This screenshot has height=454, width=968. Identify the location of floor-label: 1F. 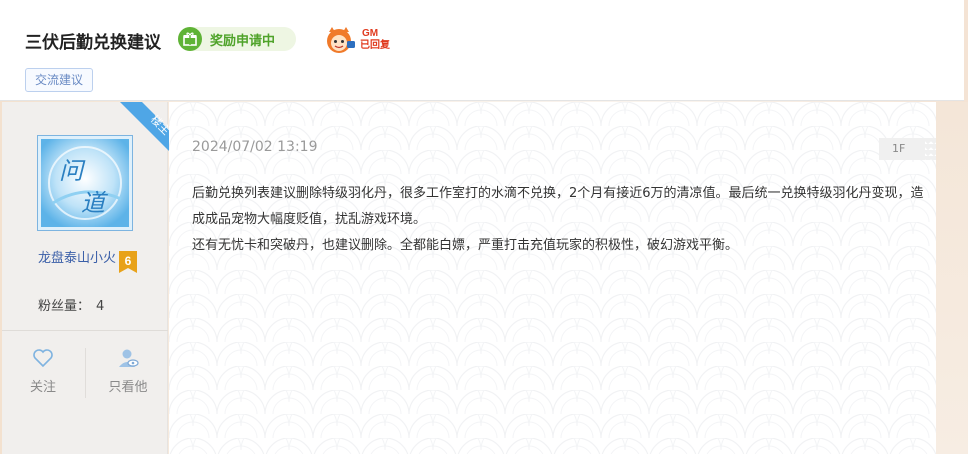
(899, 148).